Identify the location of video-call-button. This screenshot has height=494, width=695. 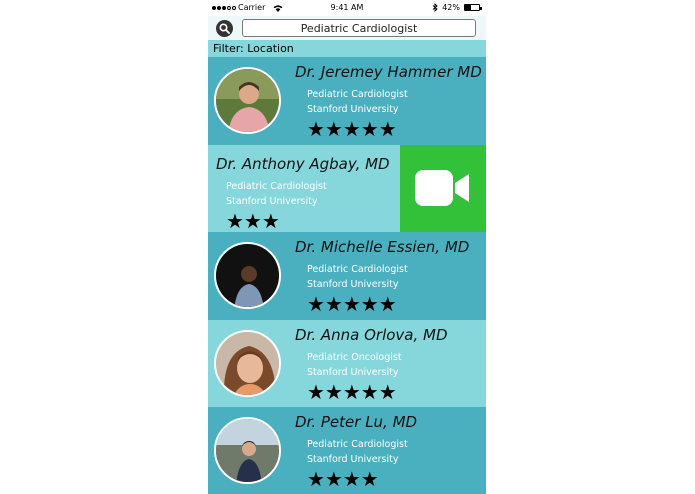
(443, 188).